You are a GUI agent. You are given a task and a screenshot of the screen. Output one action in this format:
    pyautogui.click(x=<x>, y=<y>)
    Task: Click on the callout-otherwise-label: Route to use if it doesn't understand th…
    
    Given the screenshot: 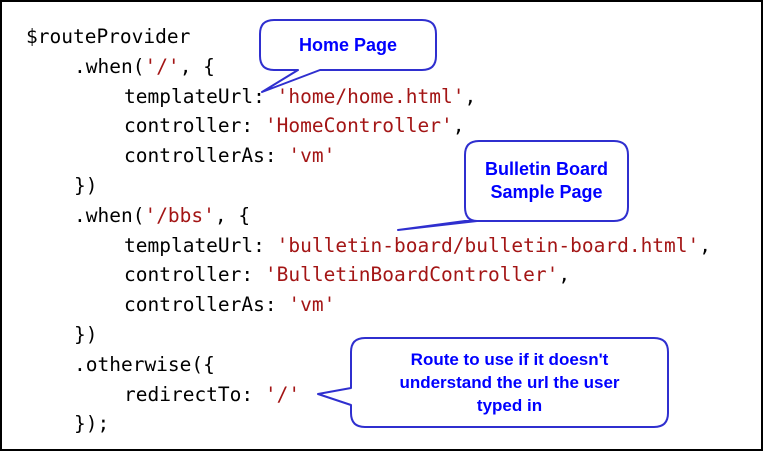 What is the action you would take?
    pyautogui.click(x=509, y=382)
    